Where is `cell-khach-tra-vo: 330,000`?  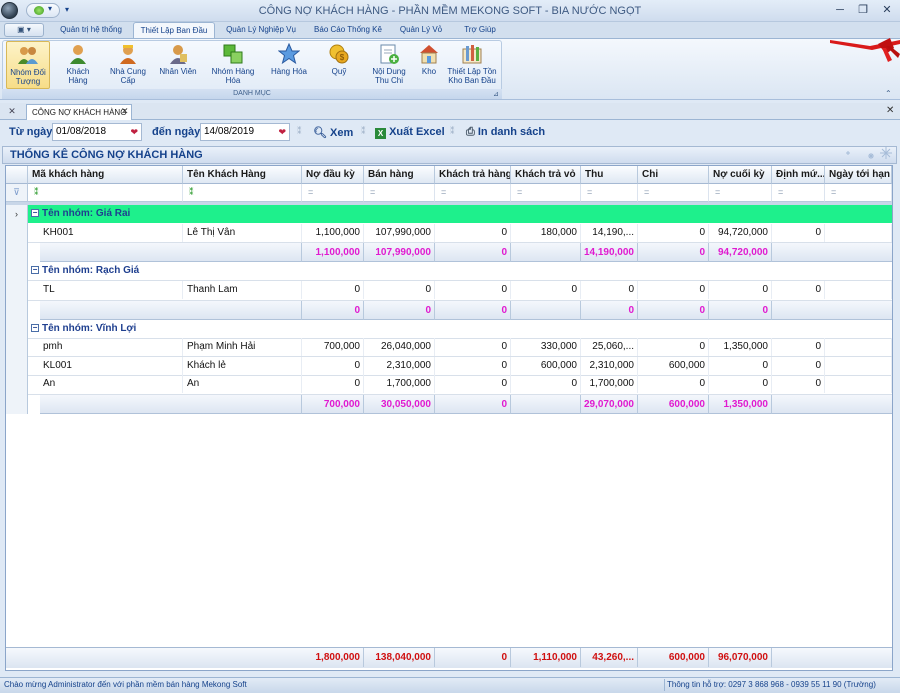
cell-khach-tra-vo: 330,000 is located at coordinates (546, 347).